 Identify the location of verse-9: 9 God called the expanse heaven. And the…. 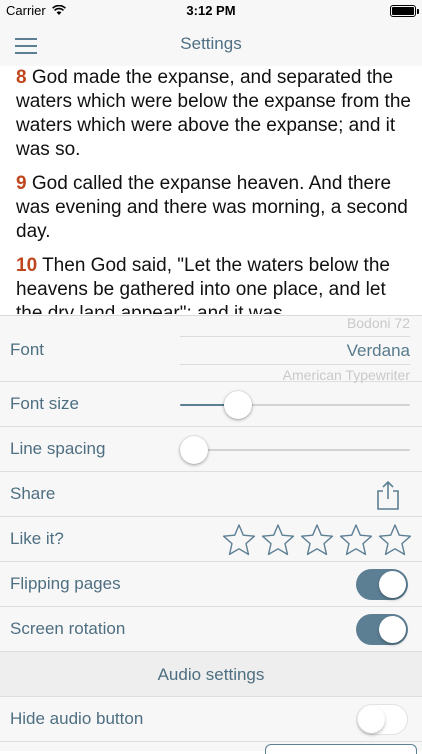
(216, 208).